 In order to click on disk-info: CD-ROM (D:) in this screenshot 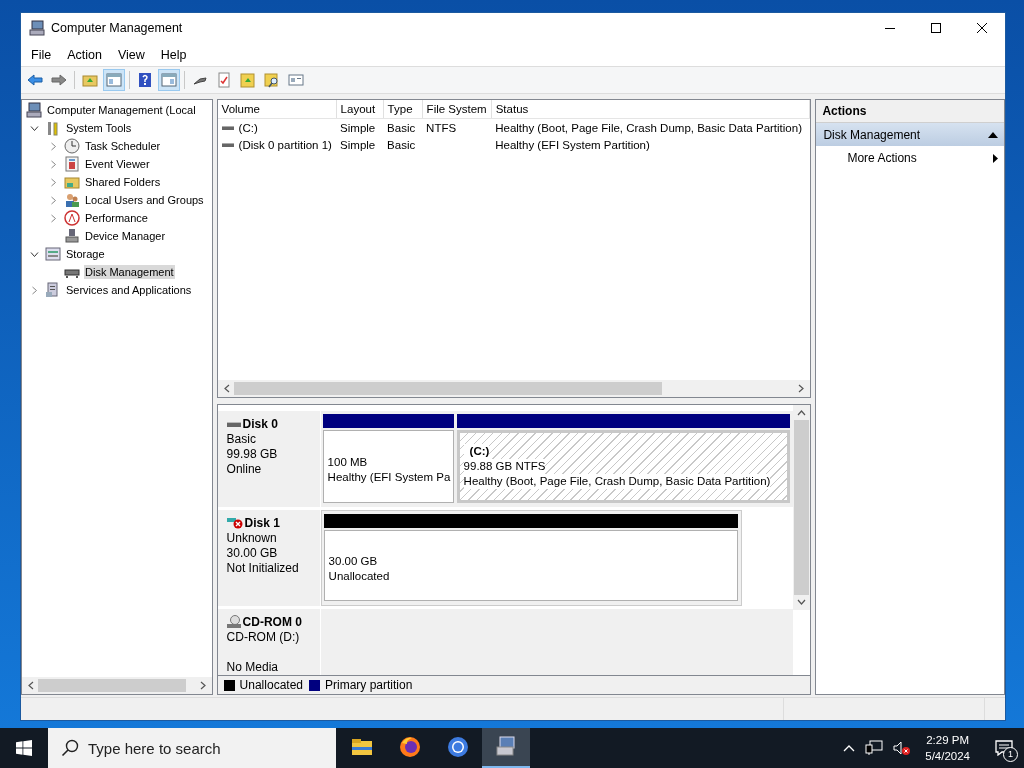, I will do `click(263, 637)`.